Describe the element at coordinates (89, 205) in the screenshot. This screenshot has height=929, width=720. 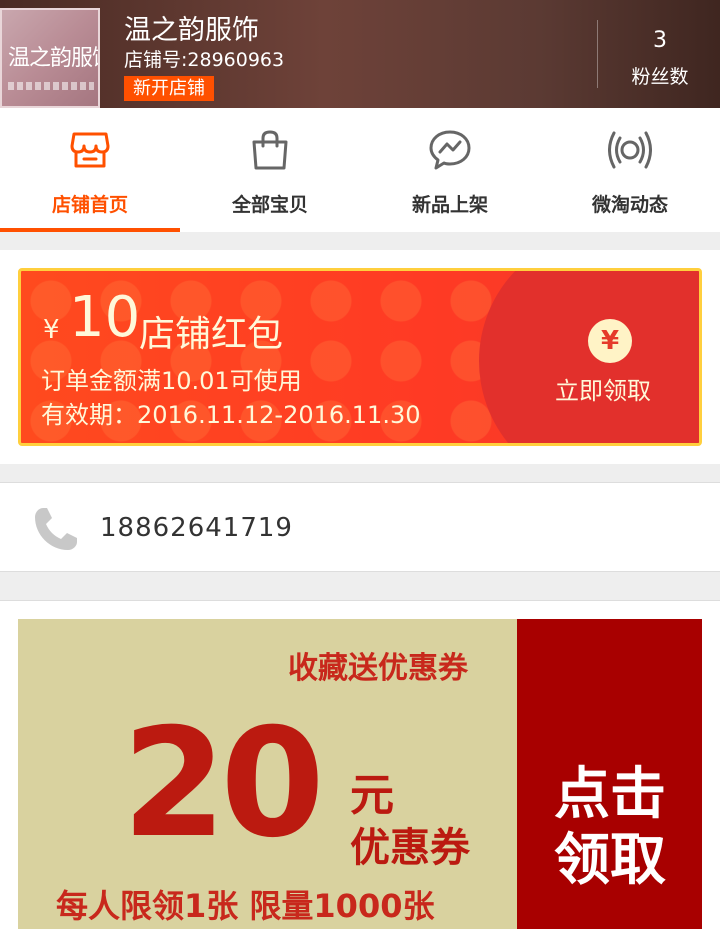
I see `tab-shop-home-label: 店铺首页` at that location.